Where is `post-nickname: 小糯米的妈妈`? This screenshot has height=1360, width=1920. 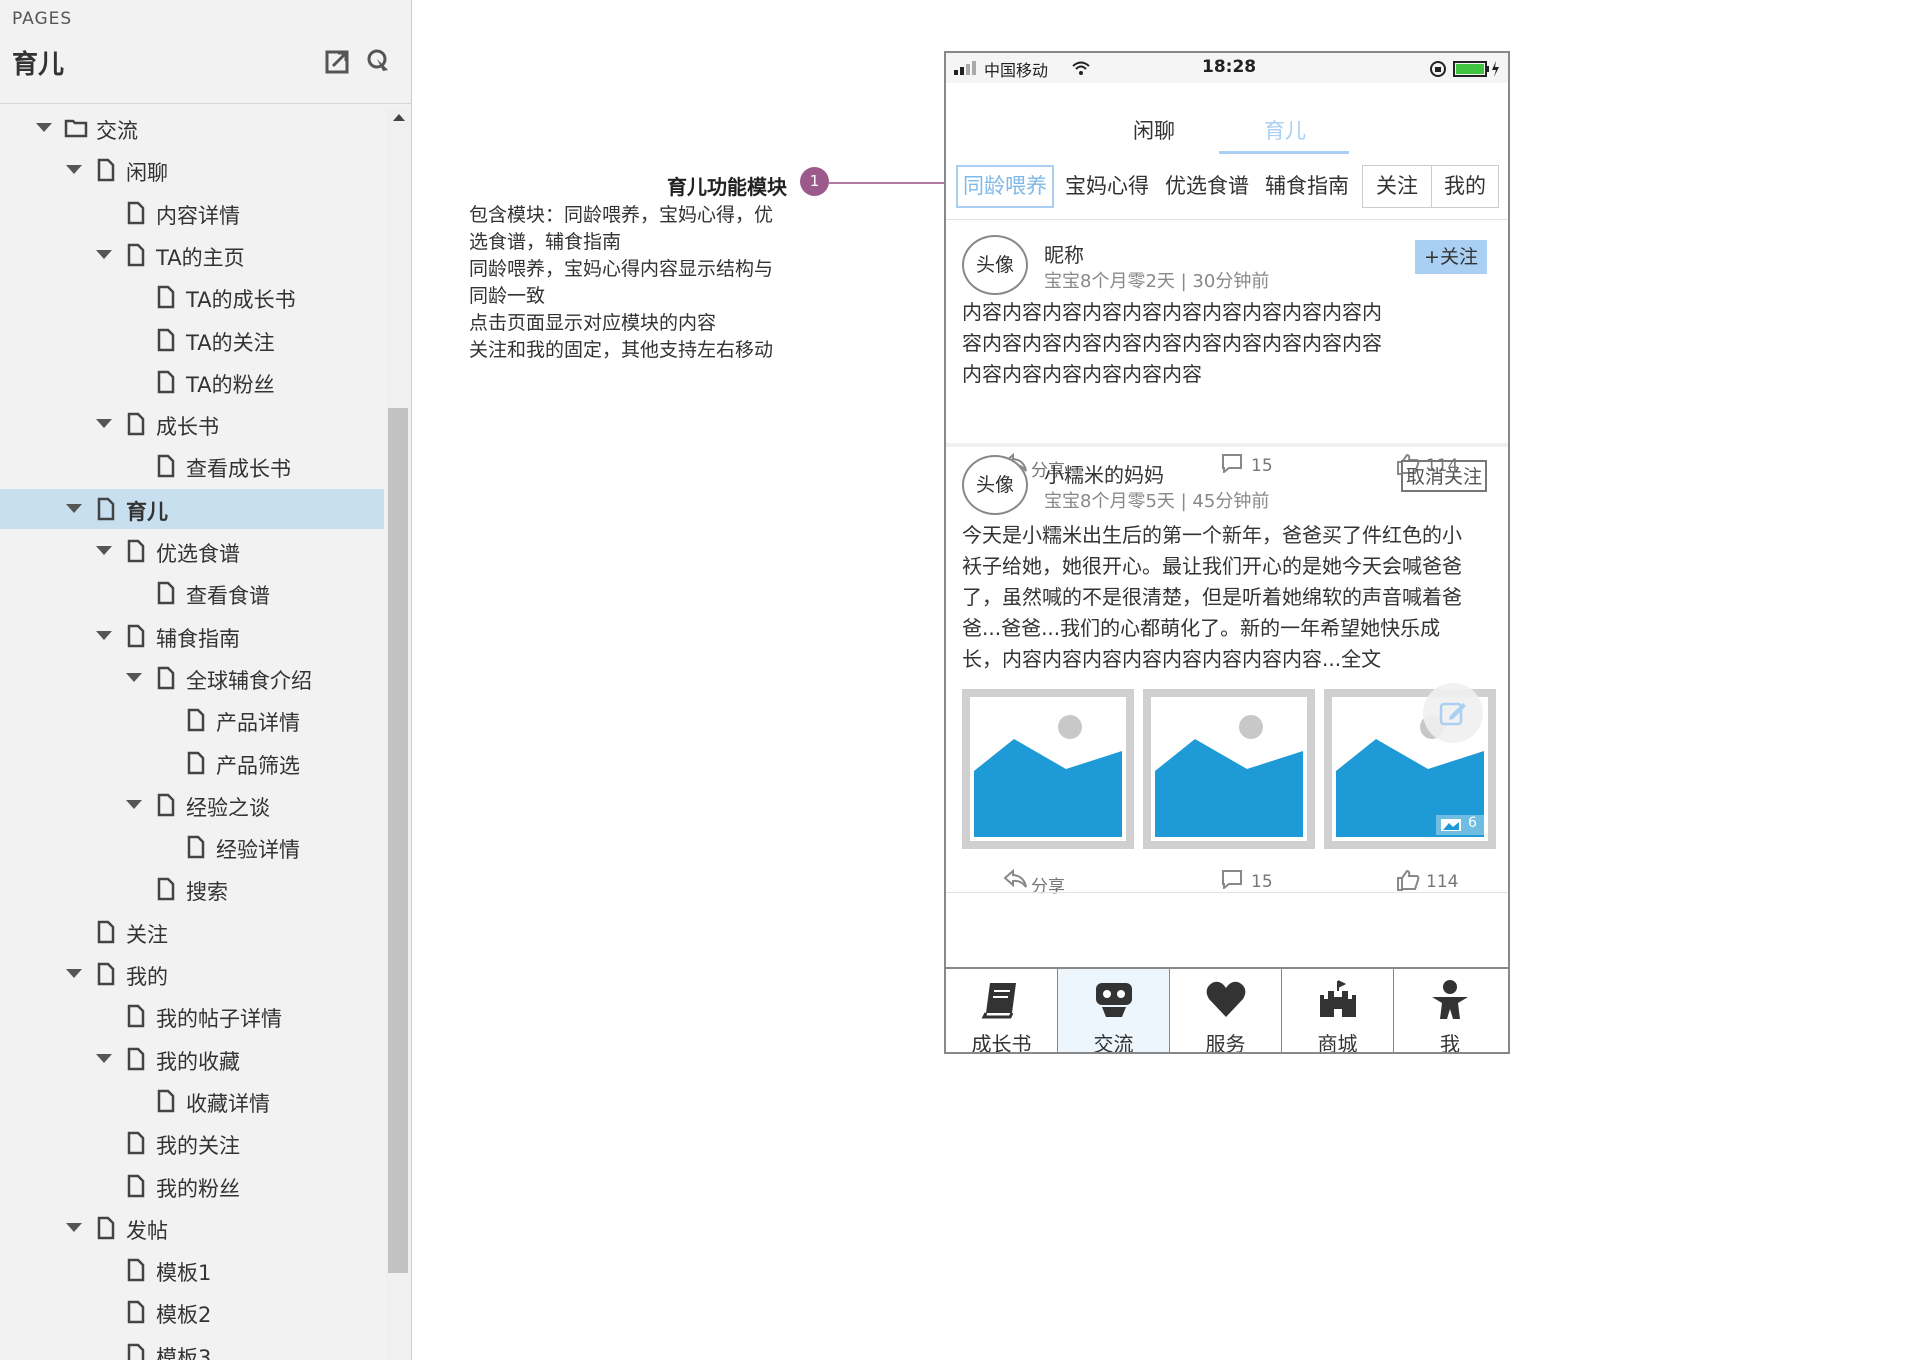
post-nickname: 小糯米的妈妈 is located at coordinates (1104, 473).